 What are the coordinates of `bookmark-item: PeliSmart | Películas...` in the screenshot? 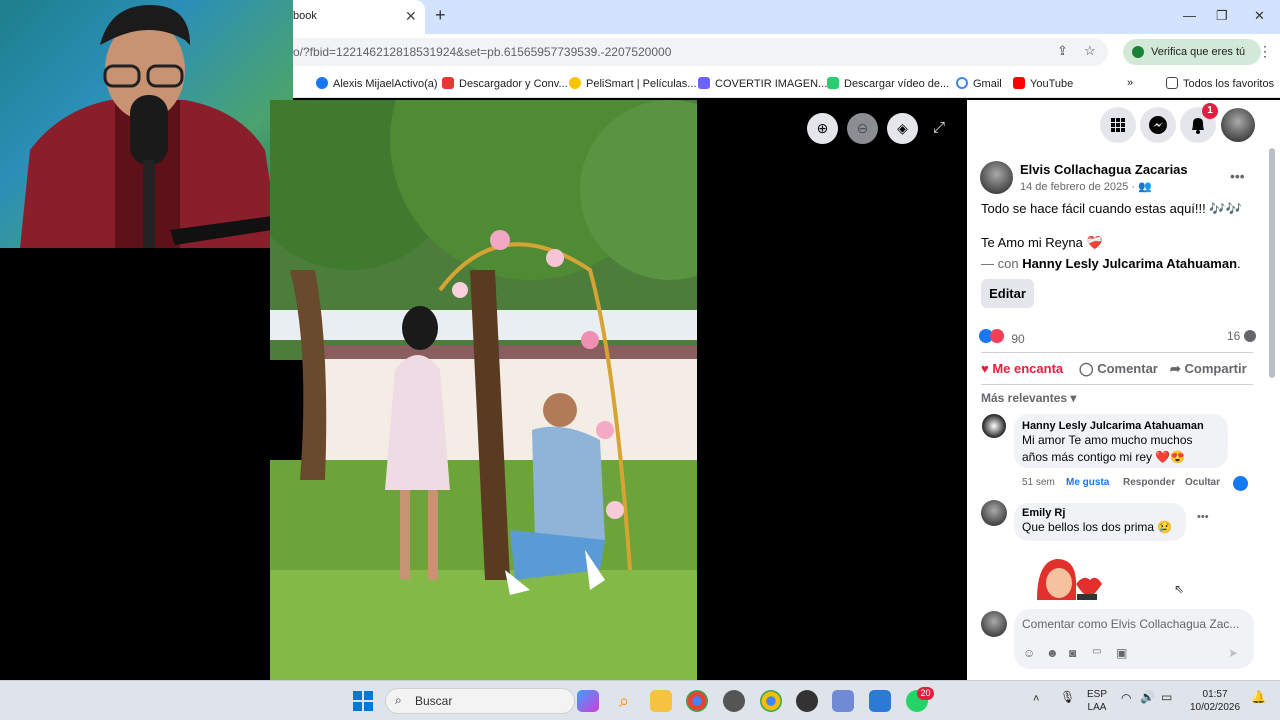 It's located at (632, 83).